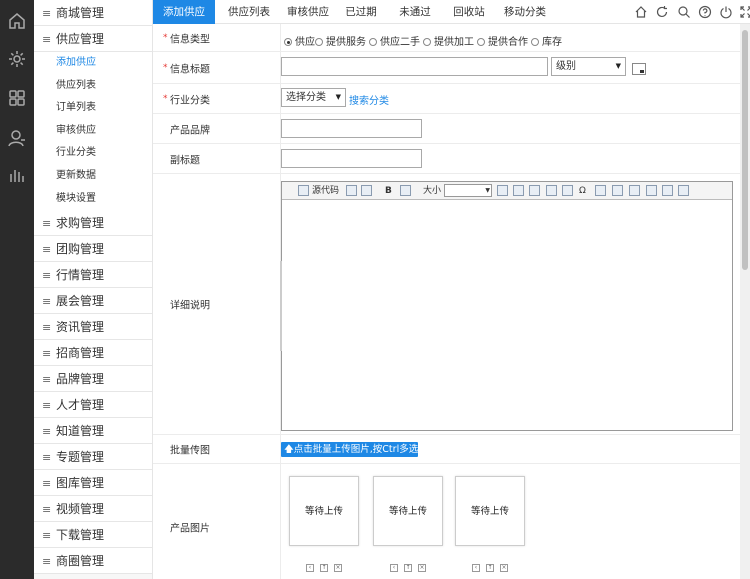 The width and height of the screenshot is (750, 579). I want to click on eraser-icon, so click(651, 190).